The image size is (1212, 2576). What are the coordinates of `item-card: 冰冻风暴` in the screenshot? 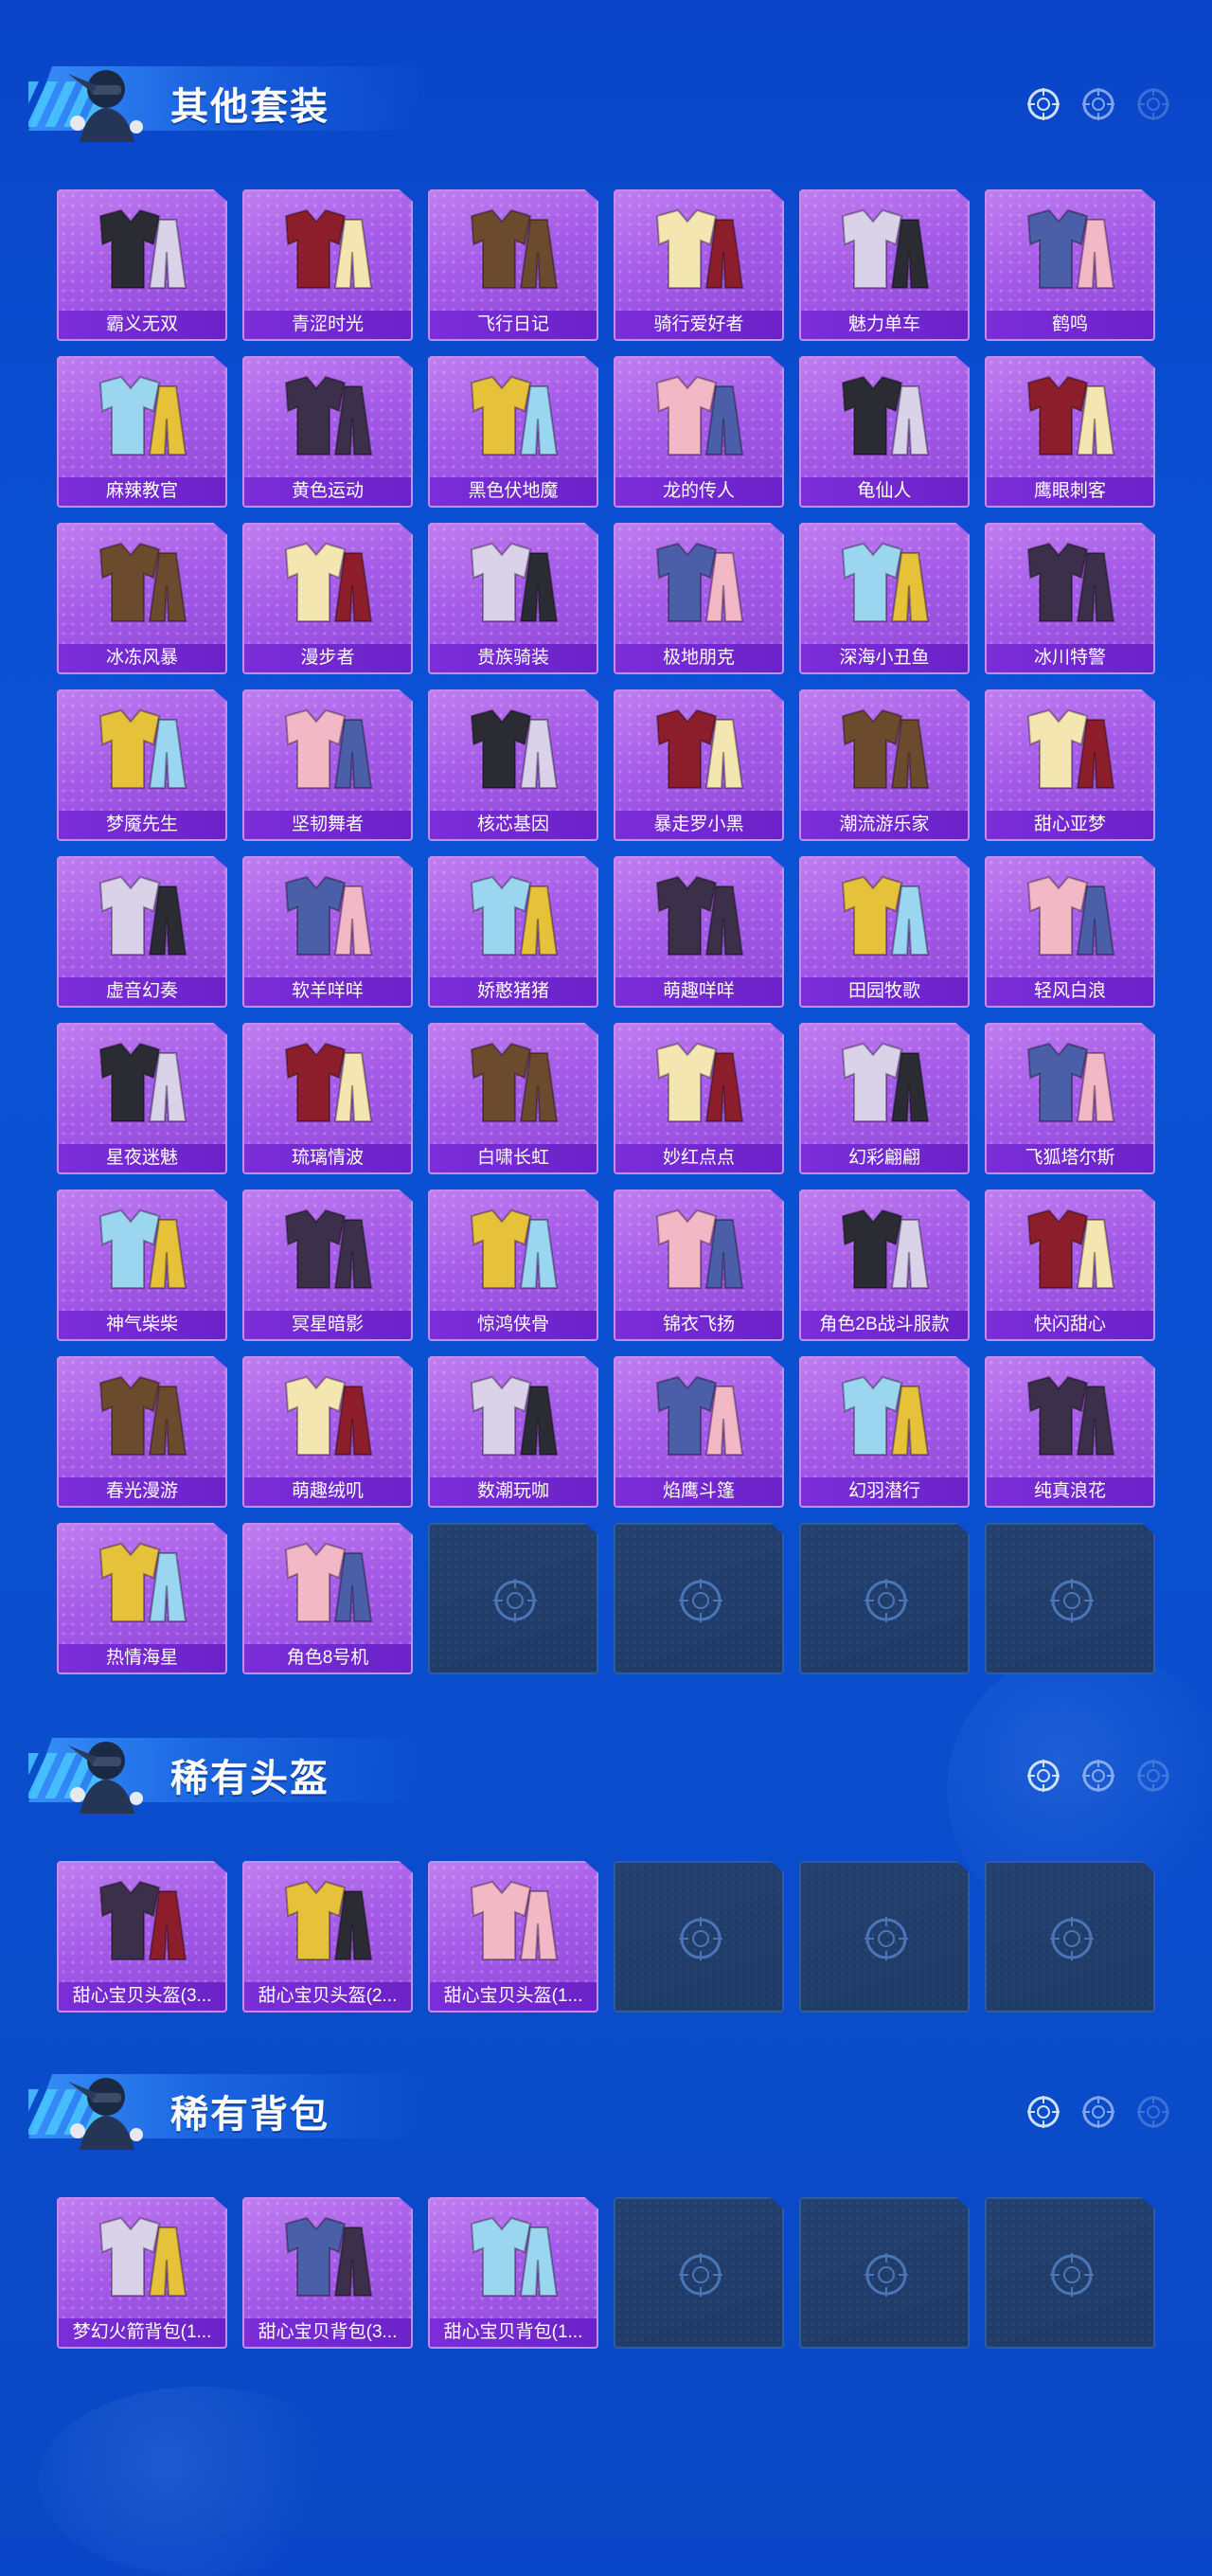 It's located at (142, 598).